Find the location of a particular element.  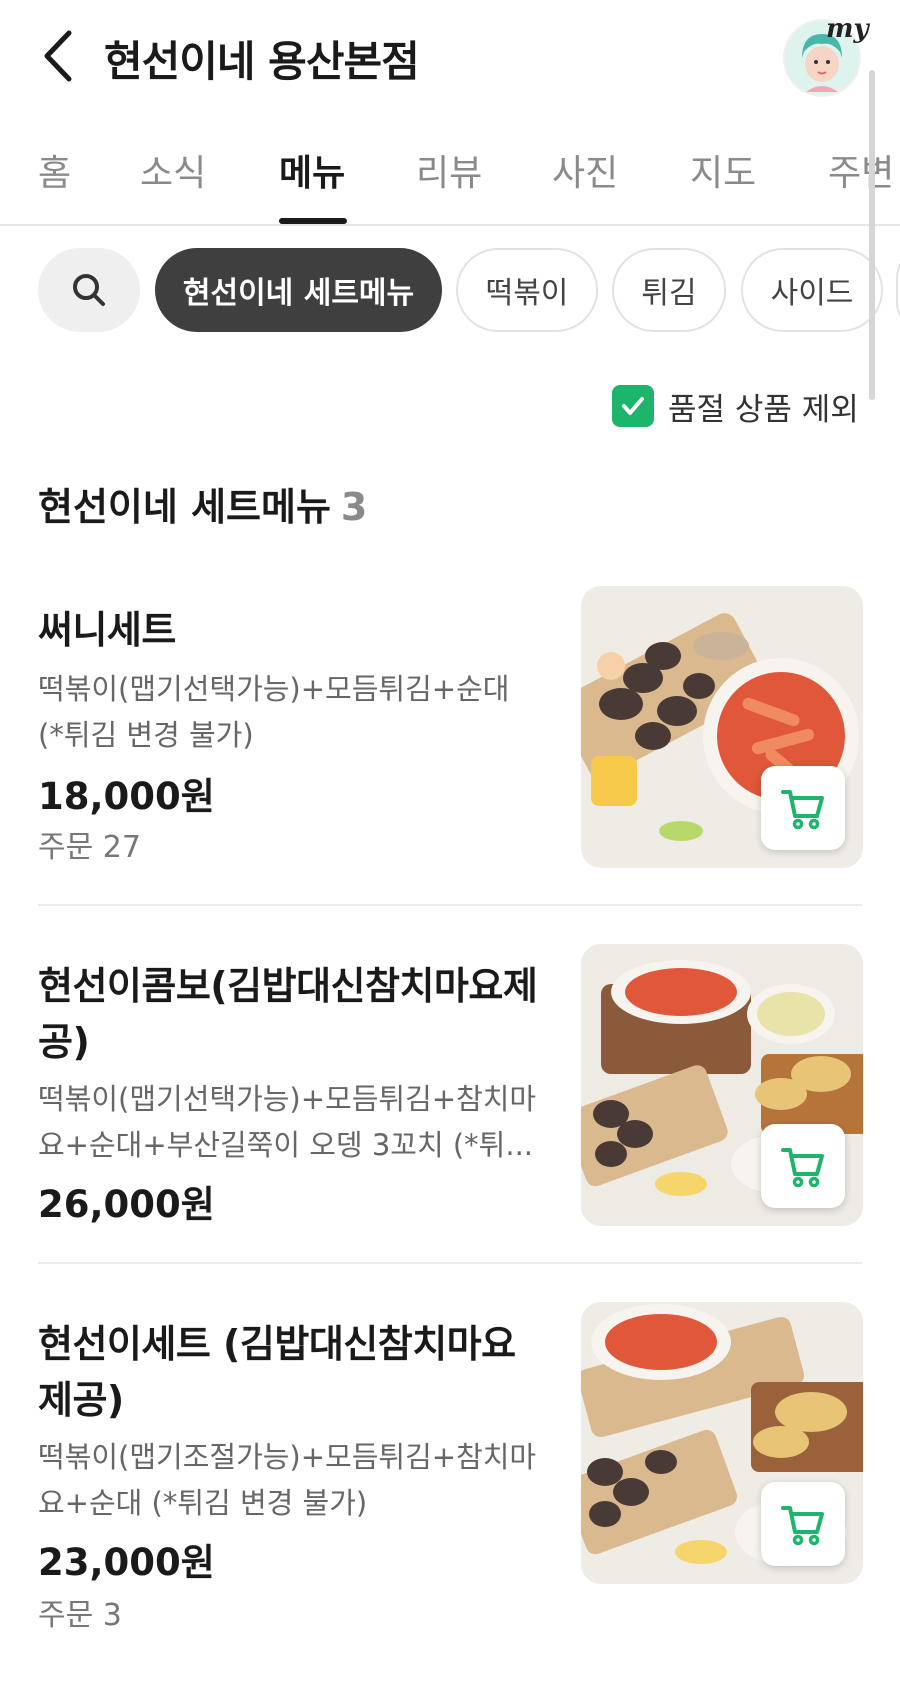

scrollbar is located at coordinates (872, 235).